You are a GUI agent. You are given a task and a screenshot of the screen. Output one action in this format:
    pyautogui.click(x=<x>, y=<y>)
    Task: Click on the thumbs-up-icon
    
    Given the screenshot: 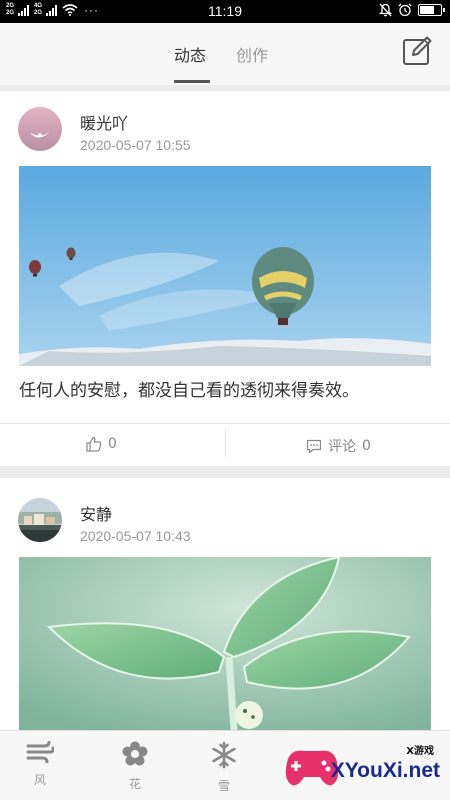 What is the action you would take?
    pyautogui.click(x=94, y=444)
    